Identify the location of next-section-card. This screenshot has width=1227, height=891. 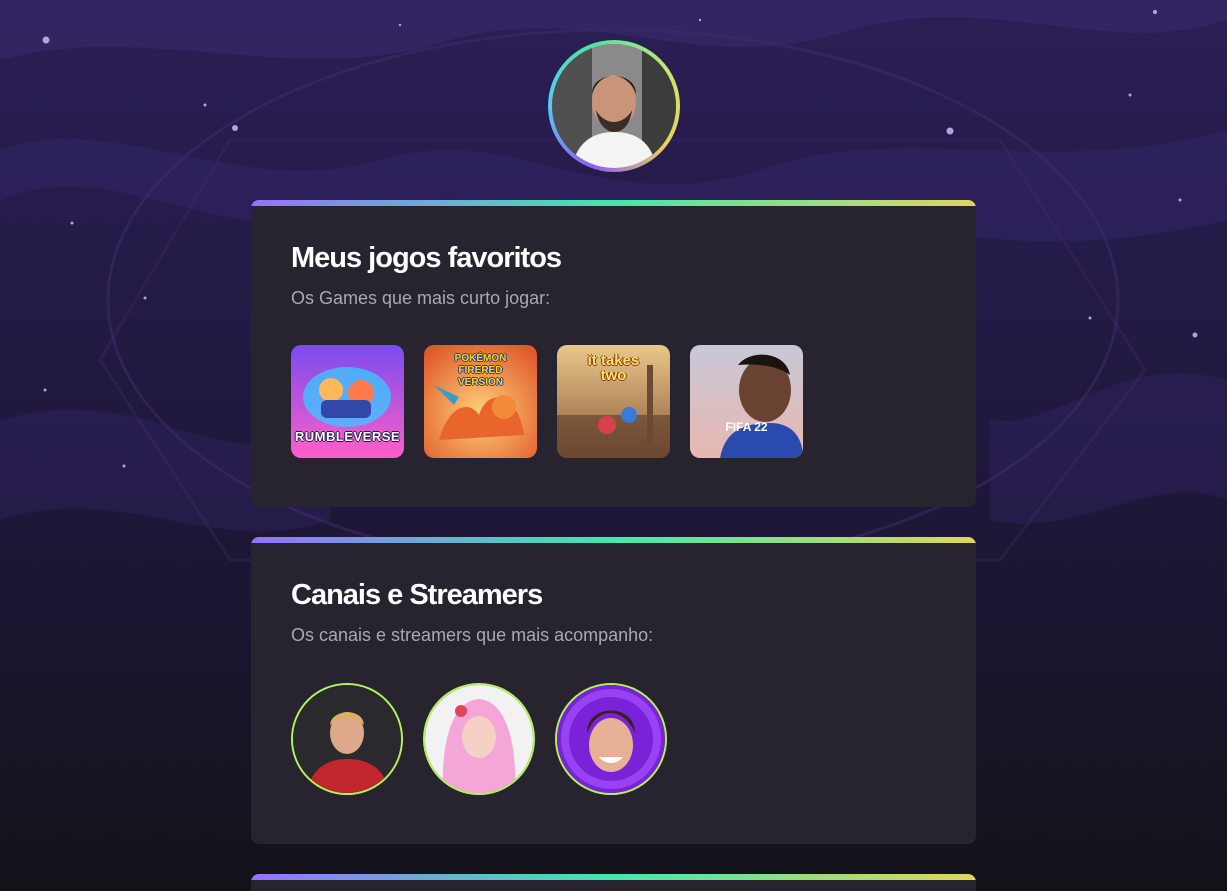
(613, 882).